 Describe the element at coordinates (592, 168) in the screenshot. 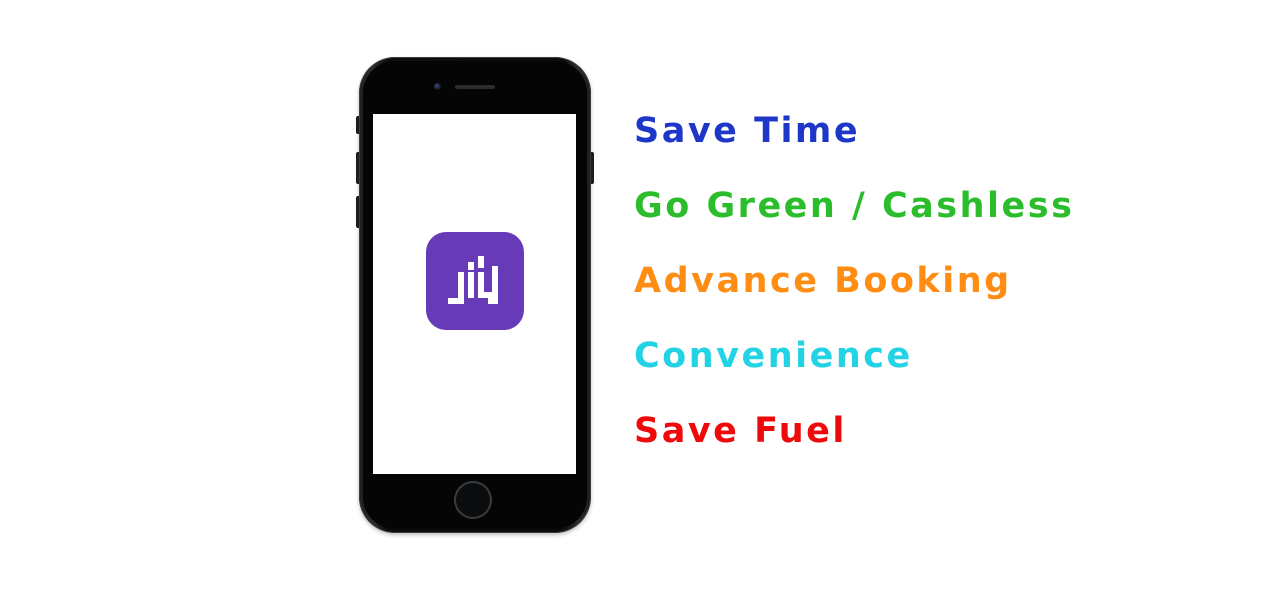

I see `phone-power-button` at that location.